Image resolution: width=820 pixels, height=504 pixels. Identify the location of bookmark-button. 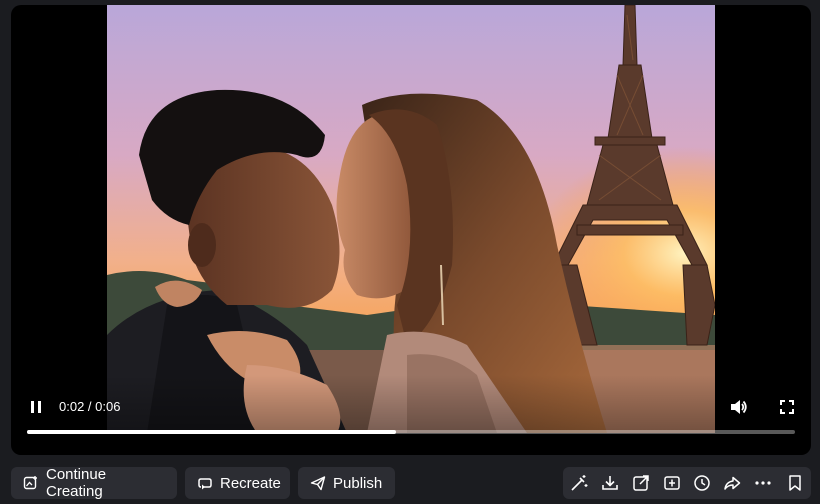
(795, 483).